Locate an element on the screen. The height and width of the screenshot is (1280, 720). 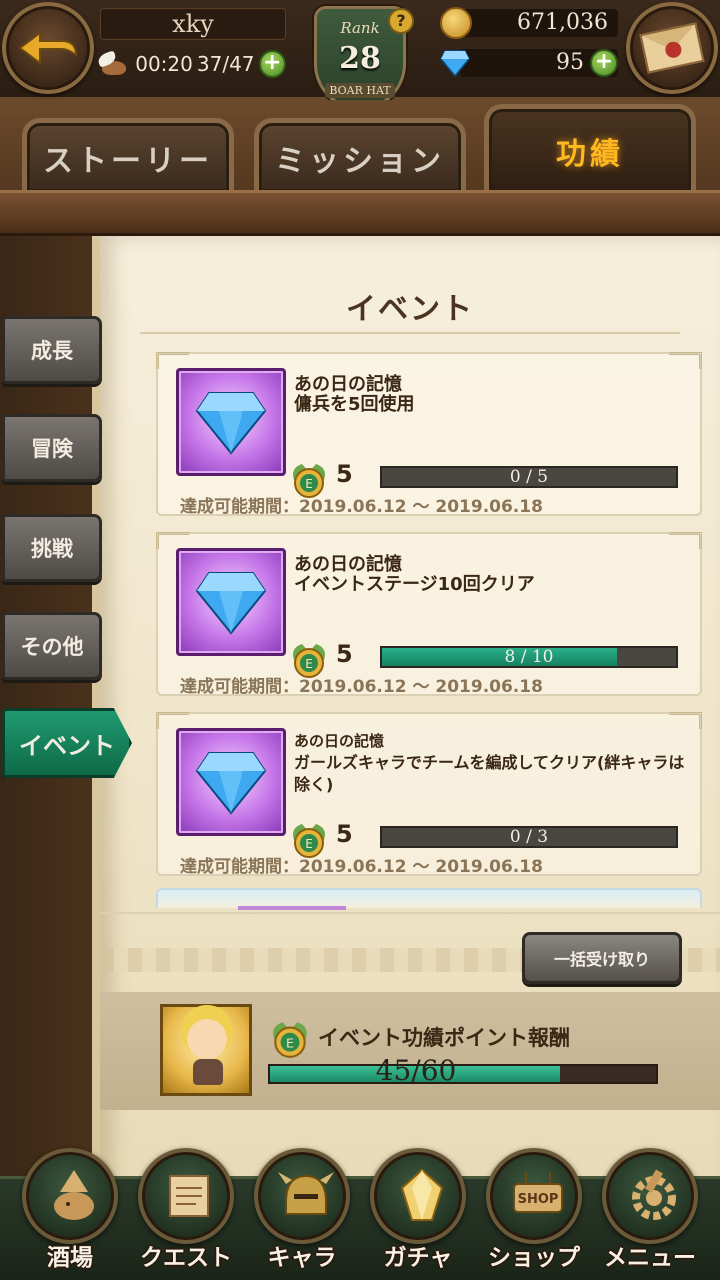
nav-gacha: ガチャ is located at coordinates (418, 1214).